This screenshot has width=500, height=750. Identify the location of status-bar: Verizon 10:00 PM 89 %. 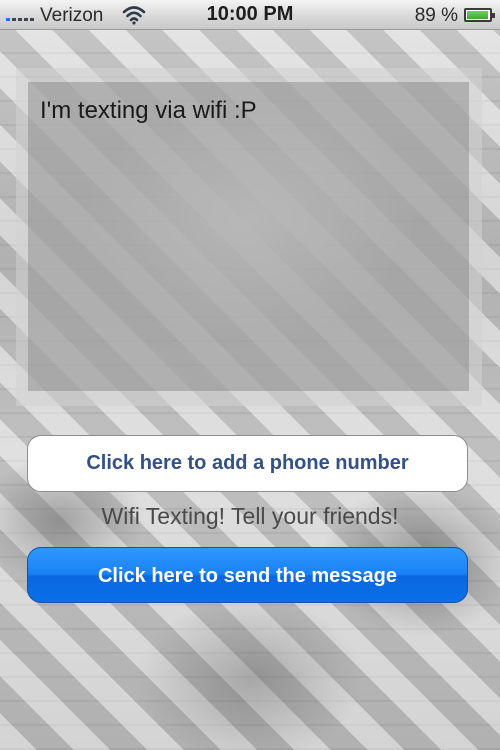
(250, 15).